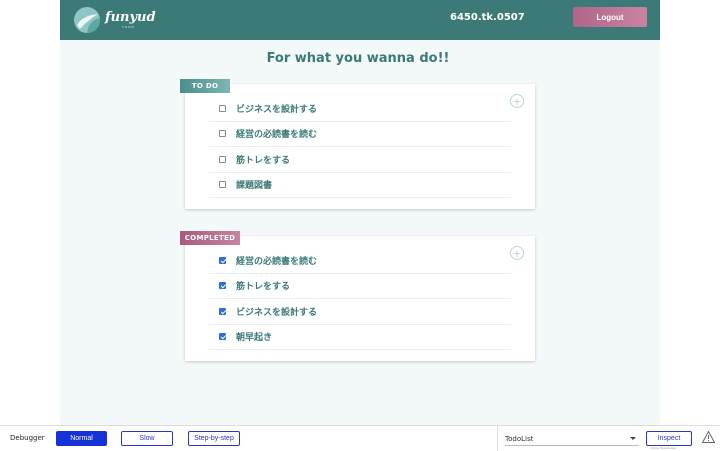  What do you see at coordinates (27, 438) in the screenshot?
I see `debugger-label: Debugger` at bounding box center [27, 438].